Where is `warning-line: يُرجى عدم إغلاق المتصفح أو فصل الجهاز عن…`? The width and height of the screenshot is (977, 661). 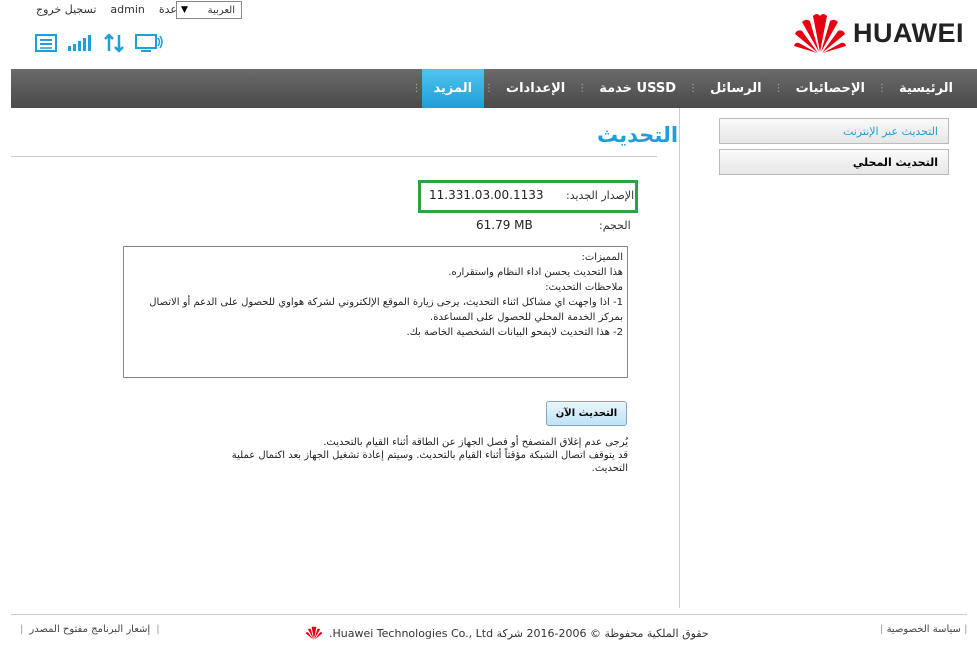 warning-line: يُرجى عدم إغلاق المتصفح أو فصل الجهاز عن… is located at coordinates (475, 442).